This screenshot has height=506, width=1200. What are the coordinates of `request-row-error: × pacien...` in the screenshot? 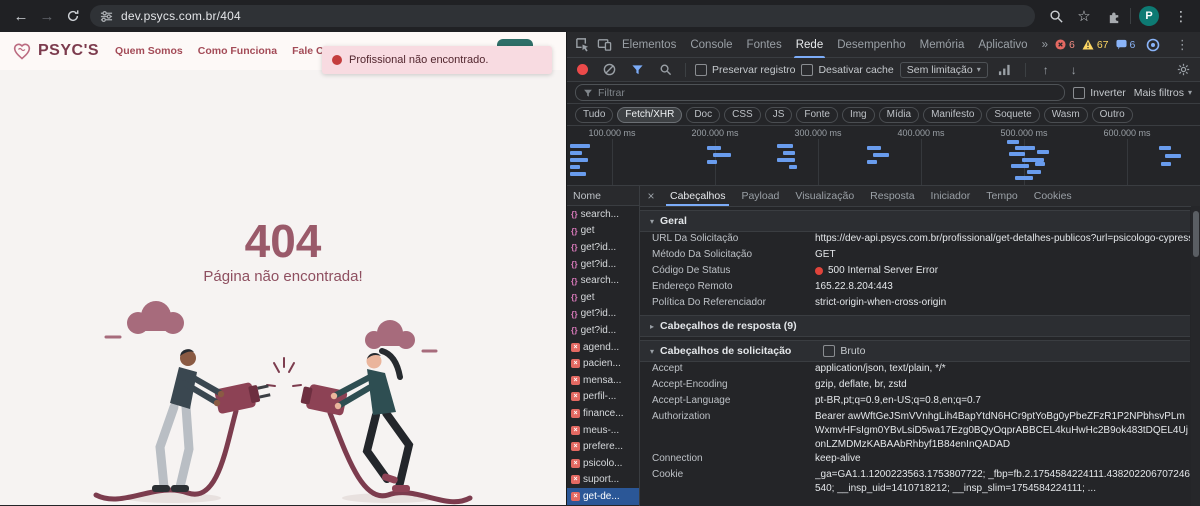 It's located at (603, 363).